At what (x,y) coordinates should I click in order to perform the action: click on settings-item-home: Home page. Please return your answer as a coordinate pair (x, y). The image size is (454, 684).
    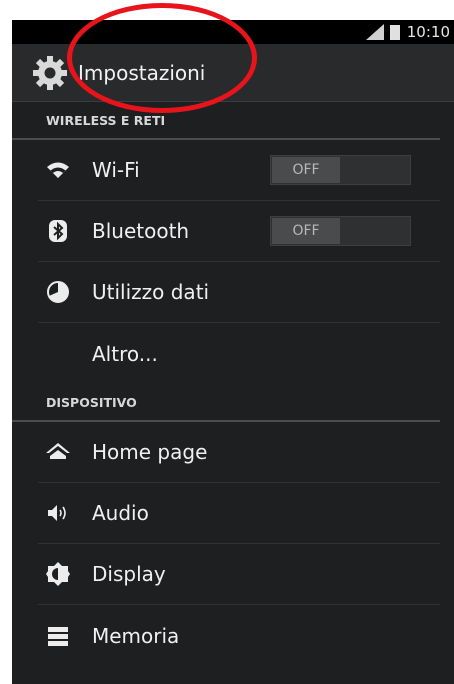
    Looking at the image, I should click on (239, 452).